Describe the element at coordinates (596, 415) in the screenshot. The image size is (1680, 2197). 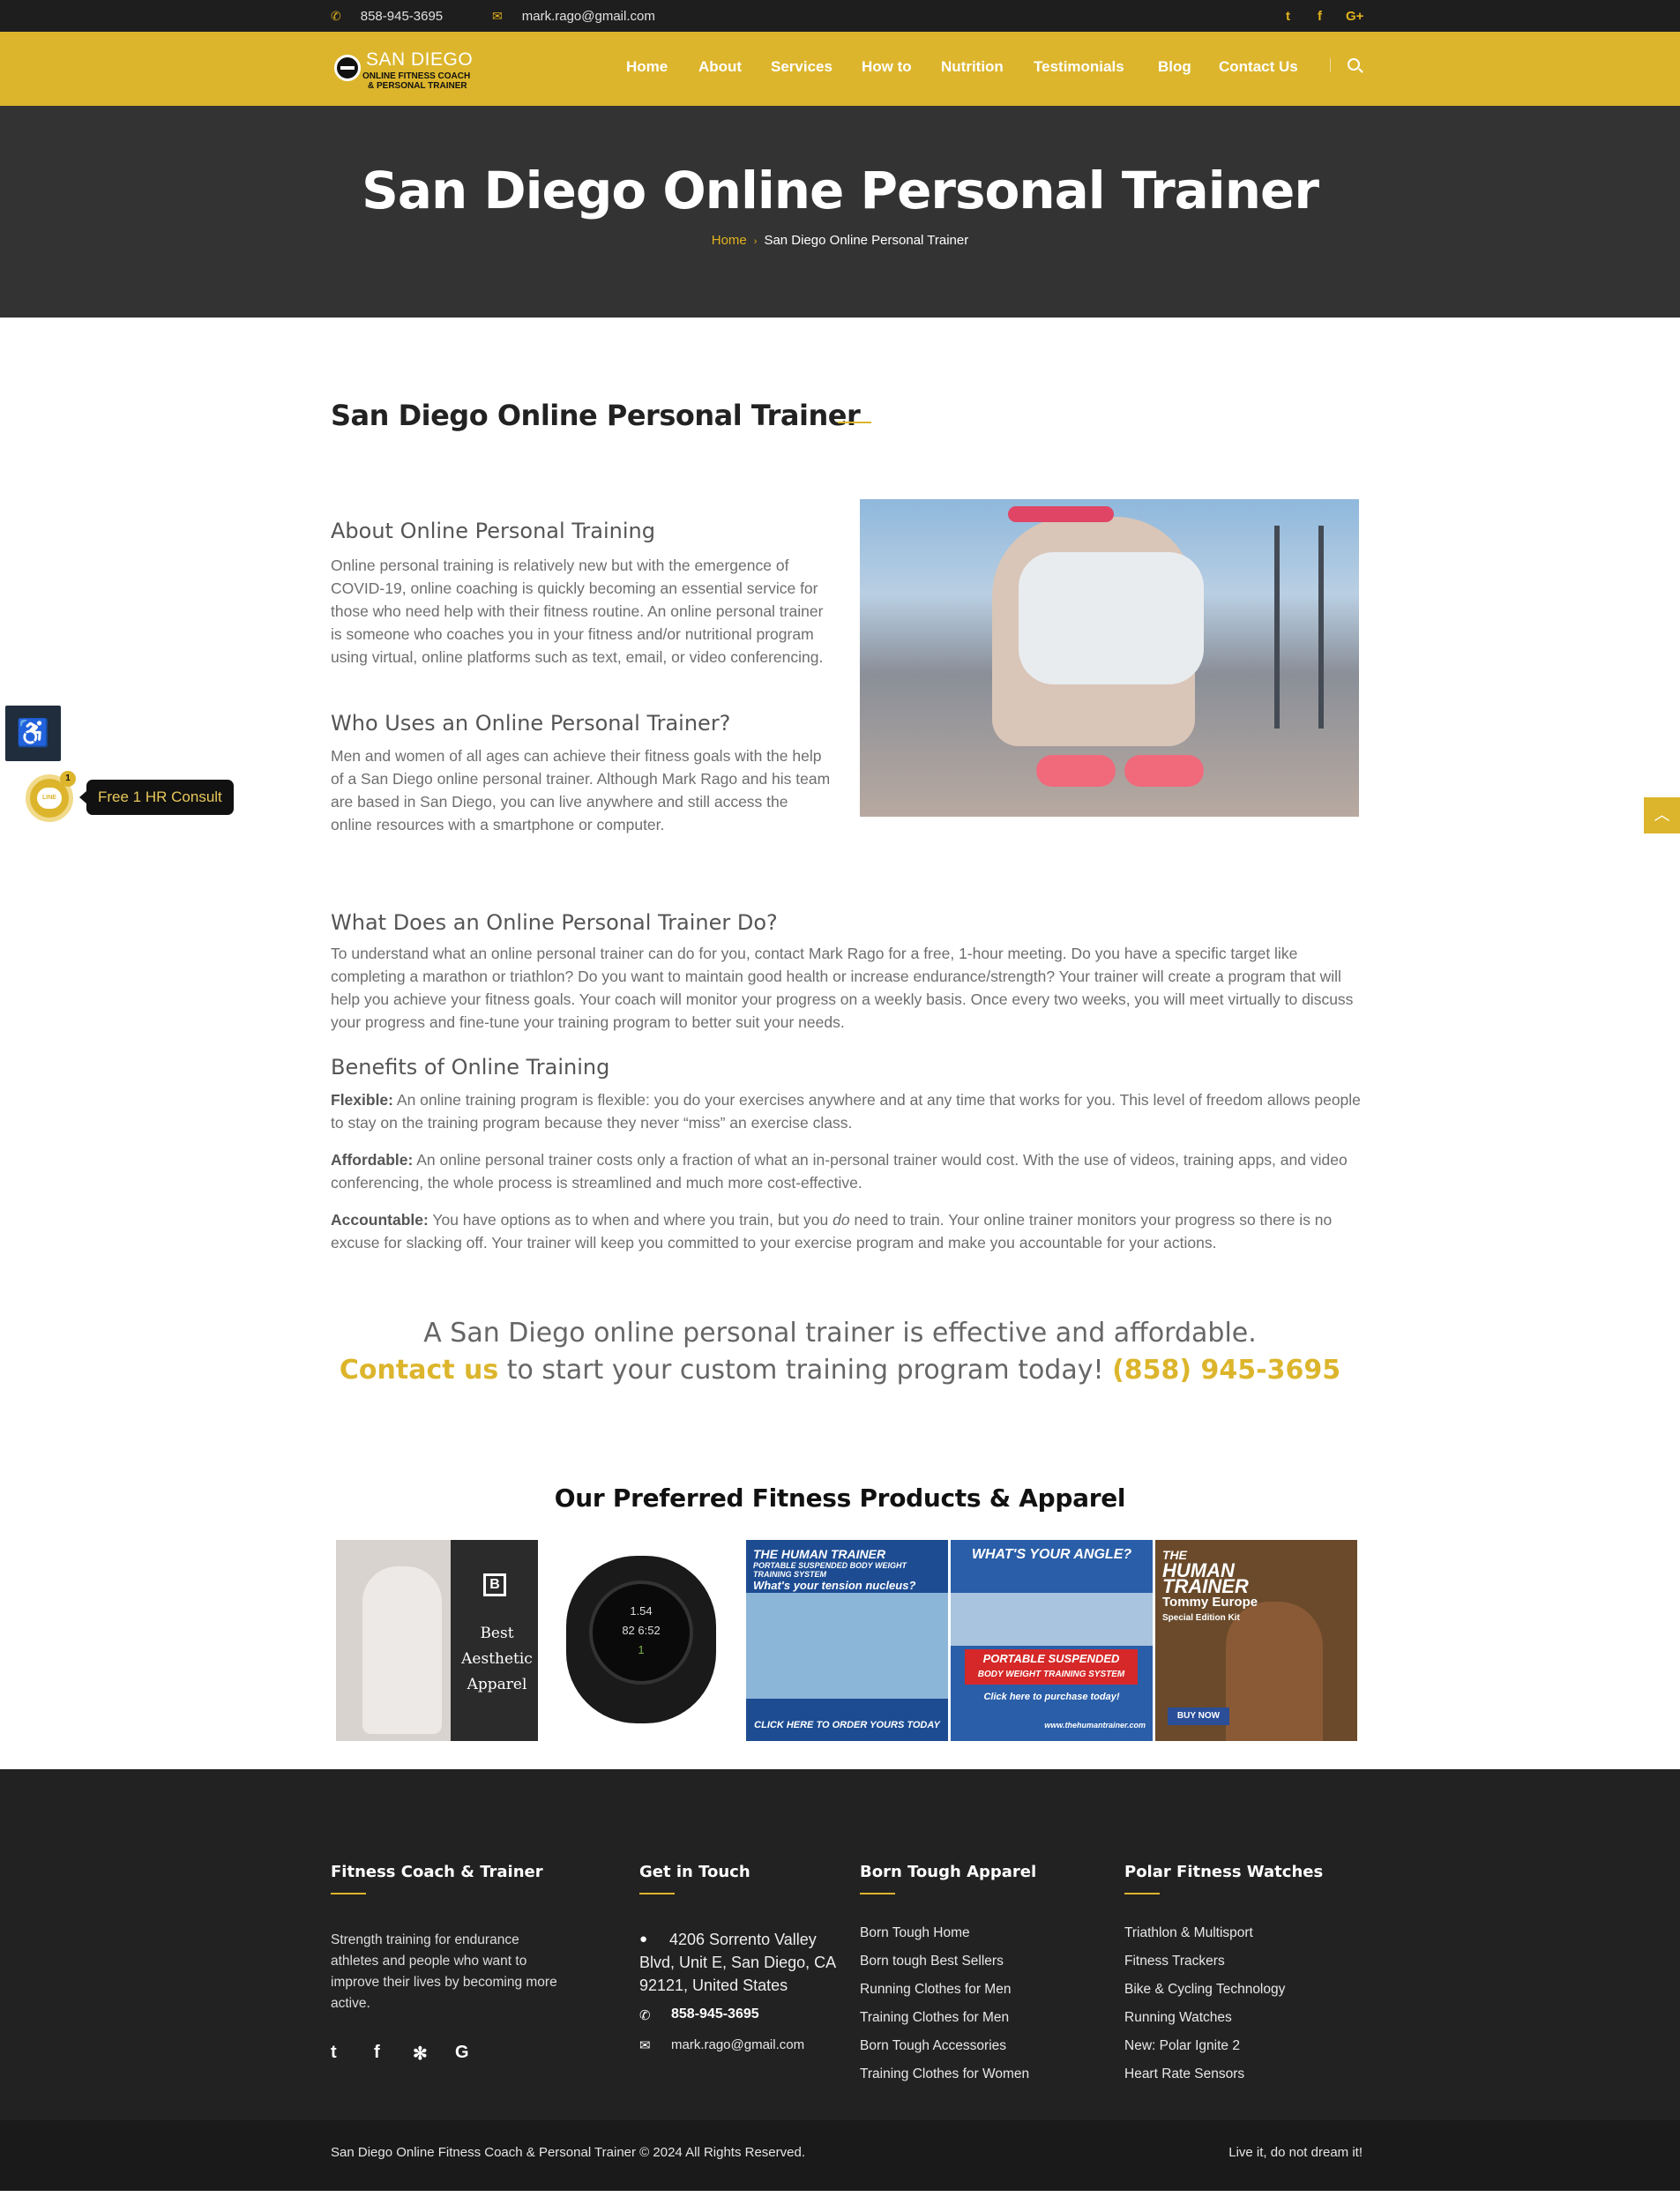
I see `section-title: San Diego Online Personal Trainer` at that location.